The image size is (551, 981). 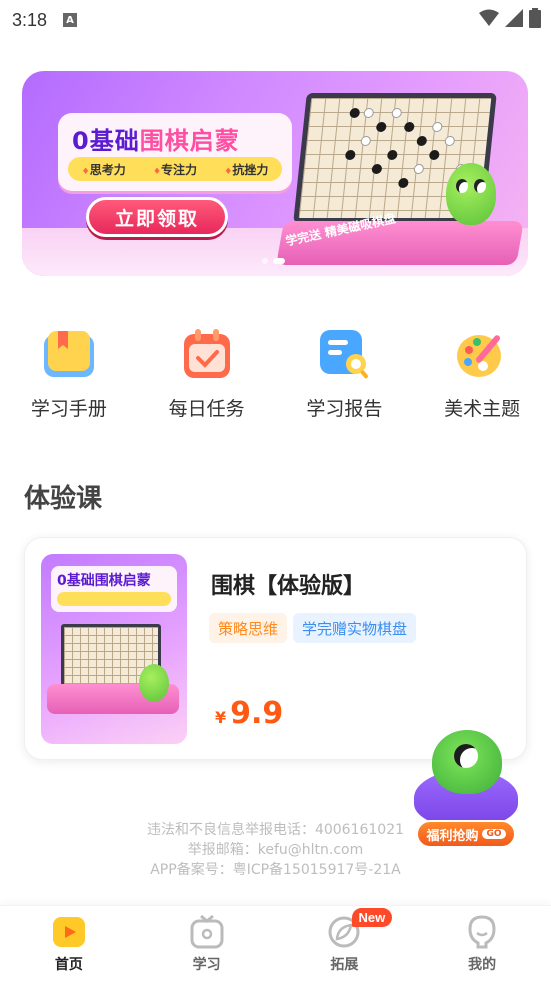 What do you see at coordinates (467, 762) in the screenshot?
I see `welfare-mascot-image` at bounding box center [467, 762].